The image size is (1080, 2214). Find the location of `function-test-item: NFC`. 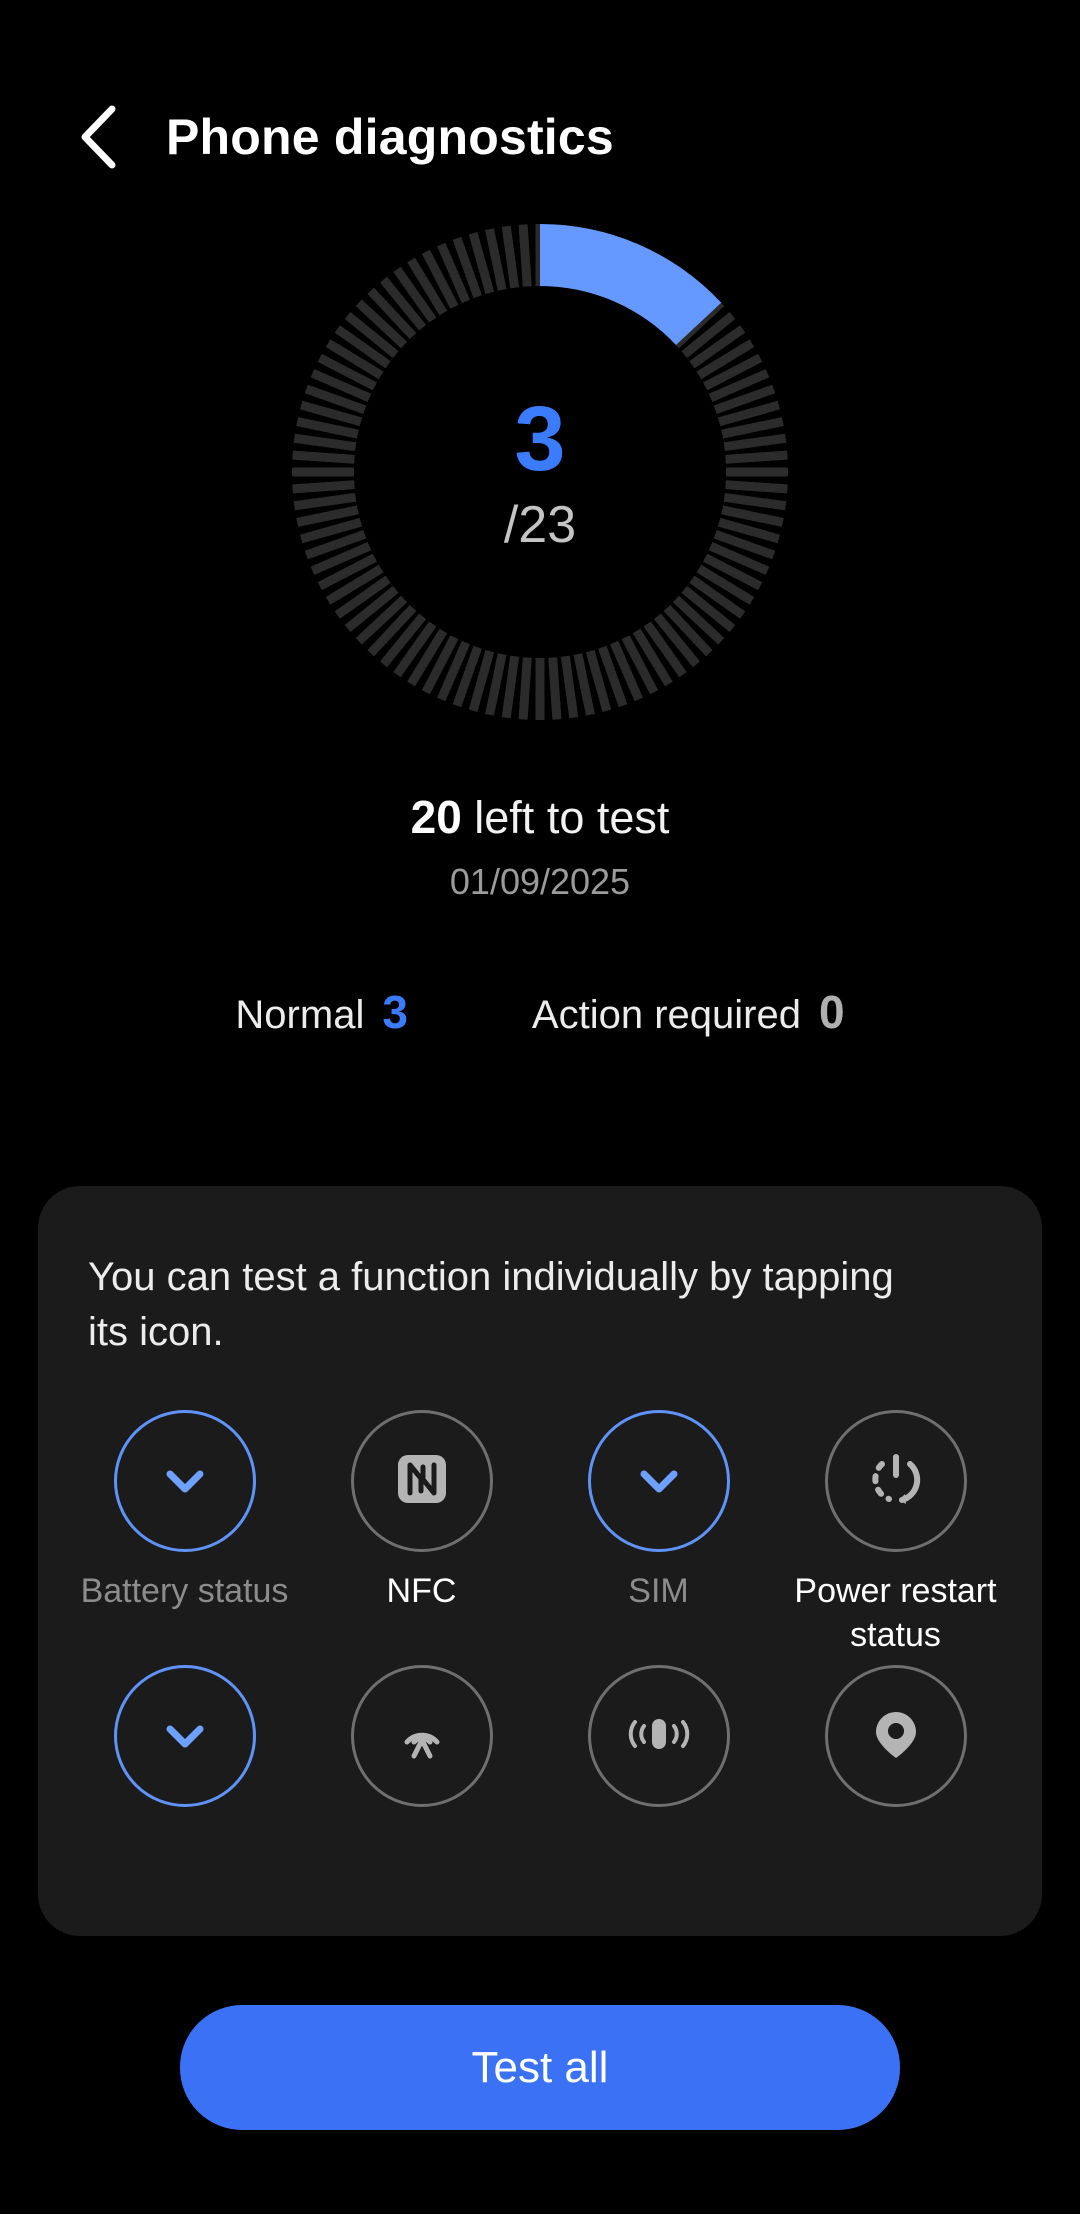

function-test-item: NFC is located at coordinates (421, 1533).